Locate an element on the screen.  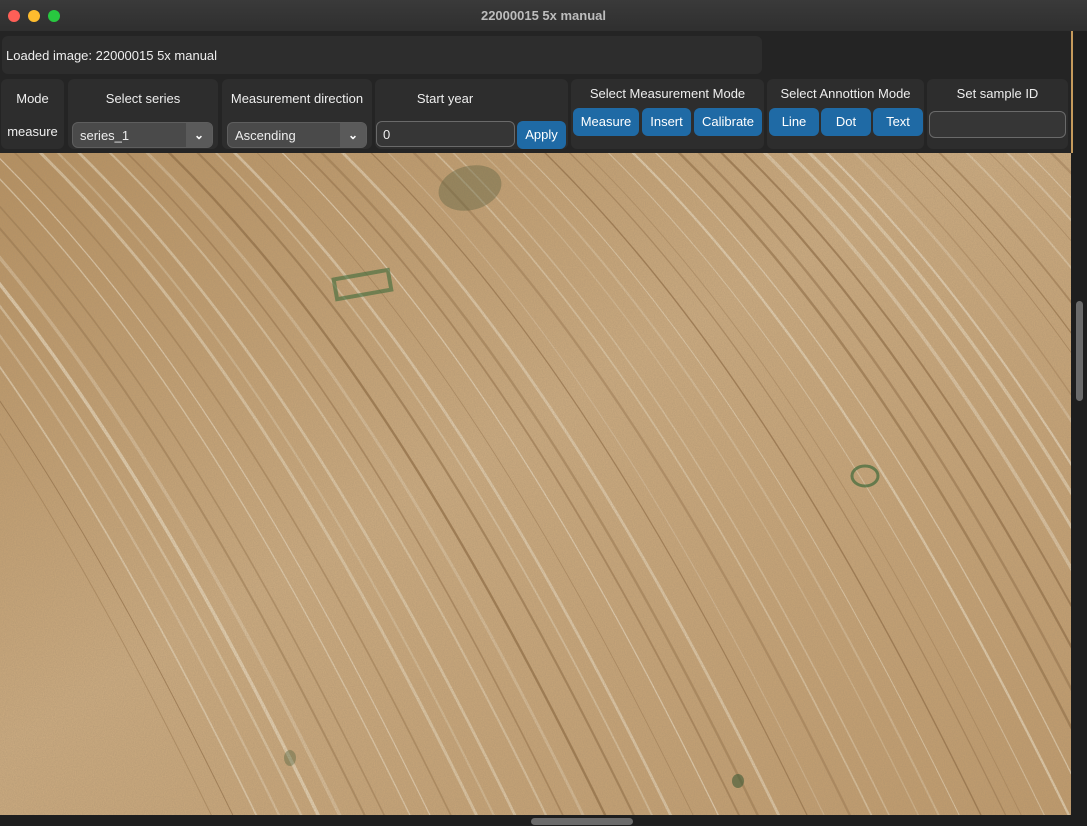
calibrate-button: Calibrate is located at coordinates (728, 122).